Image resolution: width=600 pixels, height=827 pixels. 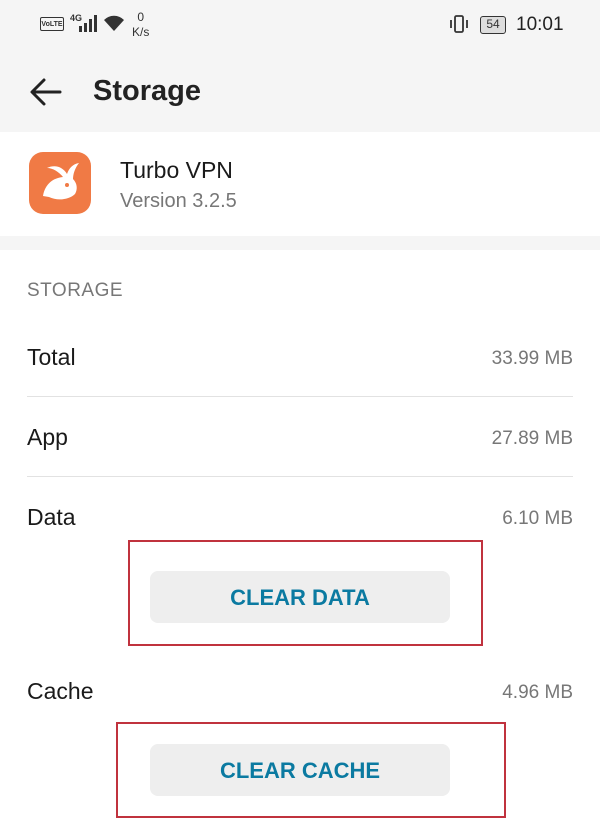 I want to click on app-icon, so click(x=60, y=183).